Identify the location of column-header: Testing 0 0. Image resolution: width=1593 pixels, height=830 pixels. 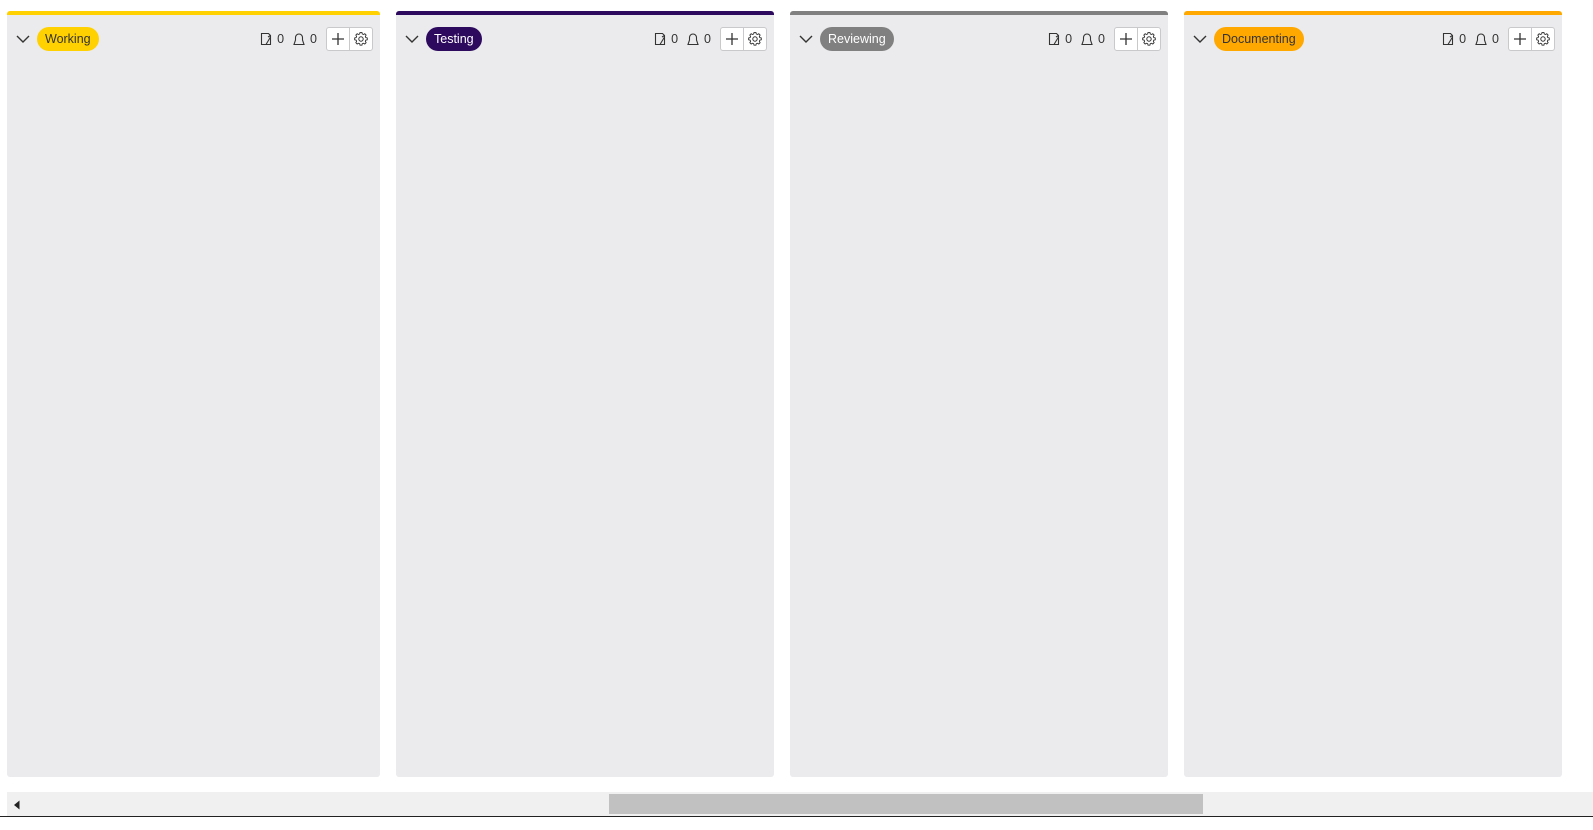
(585, 39).